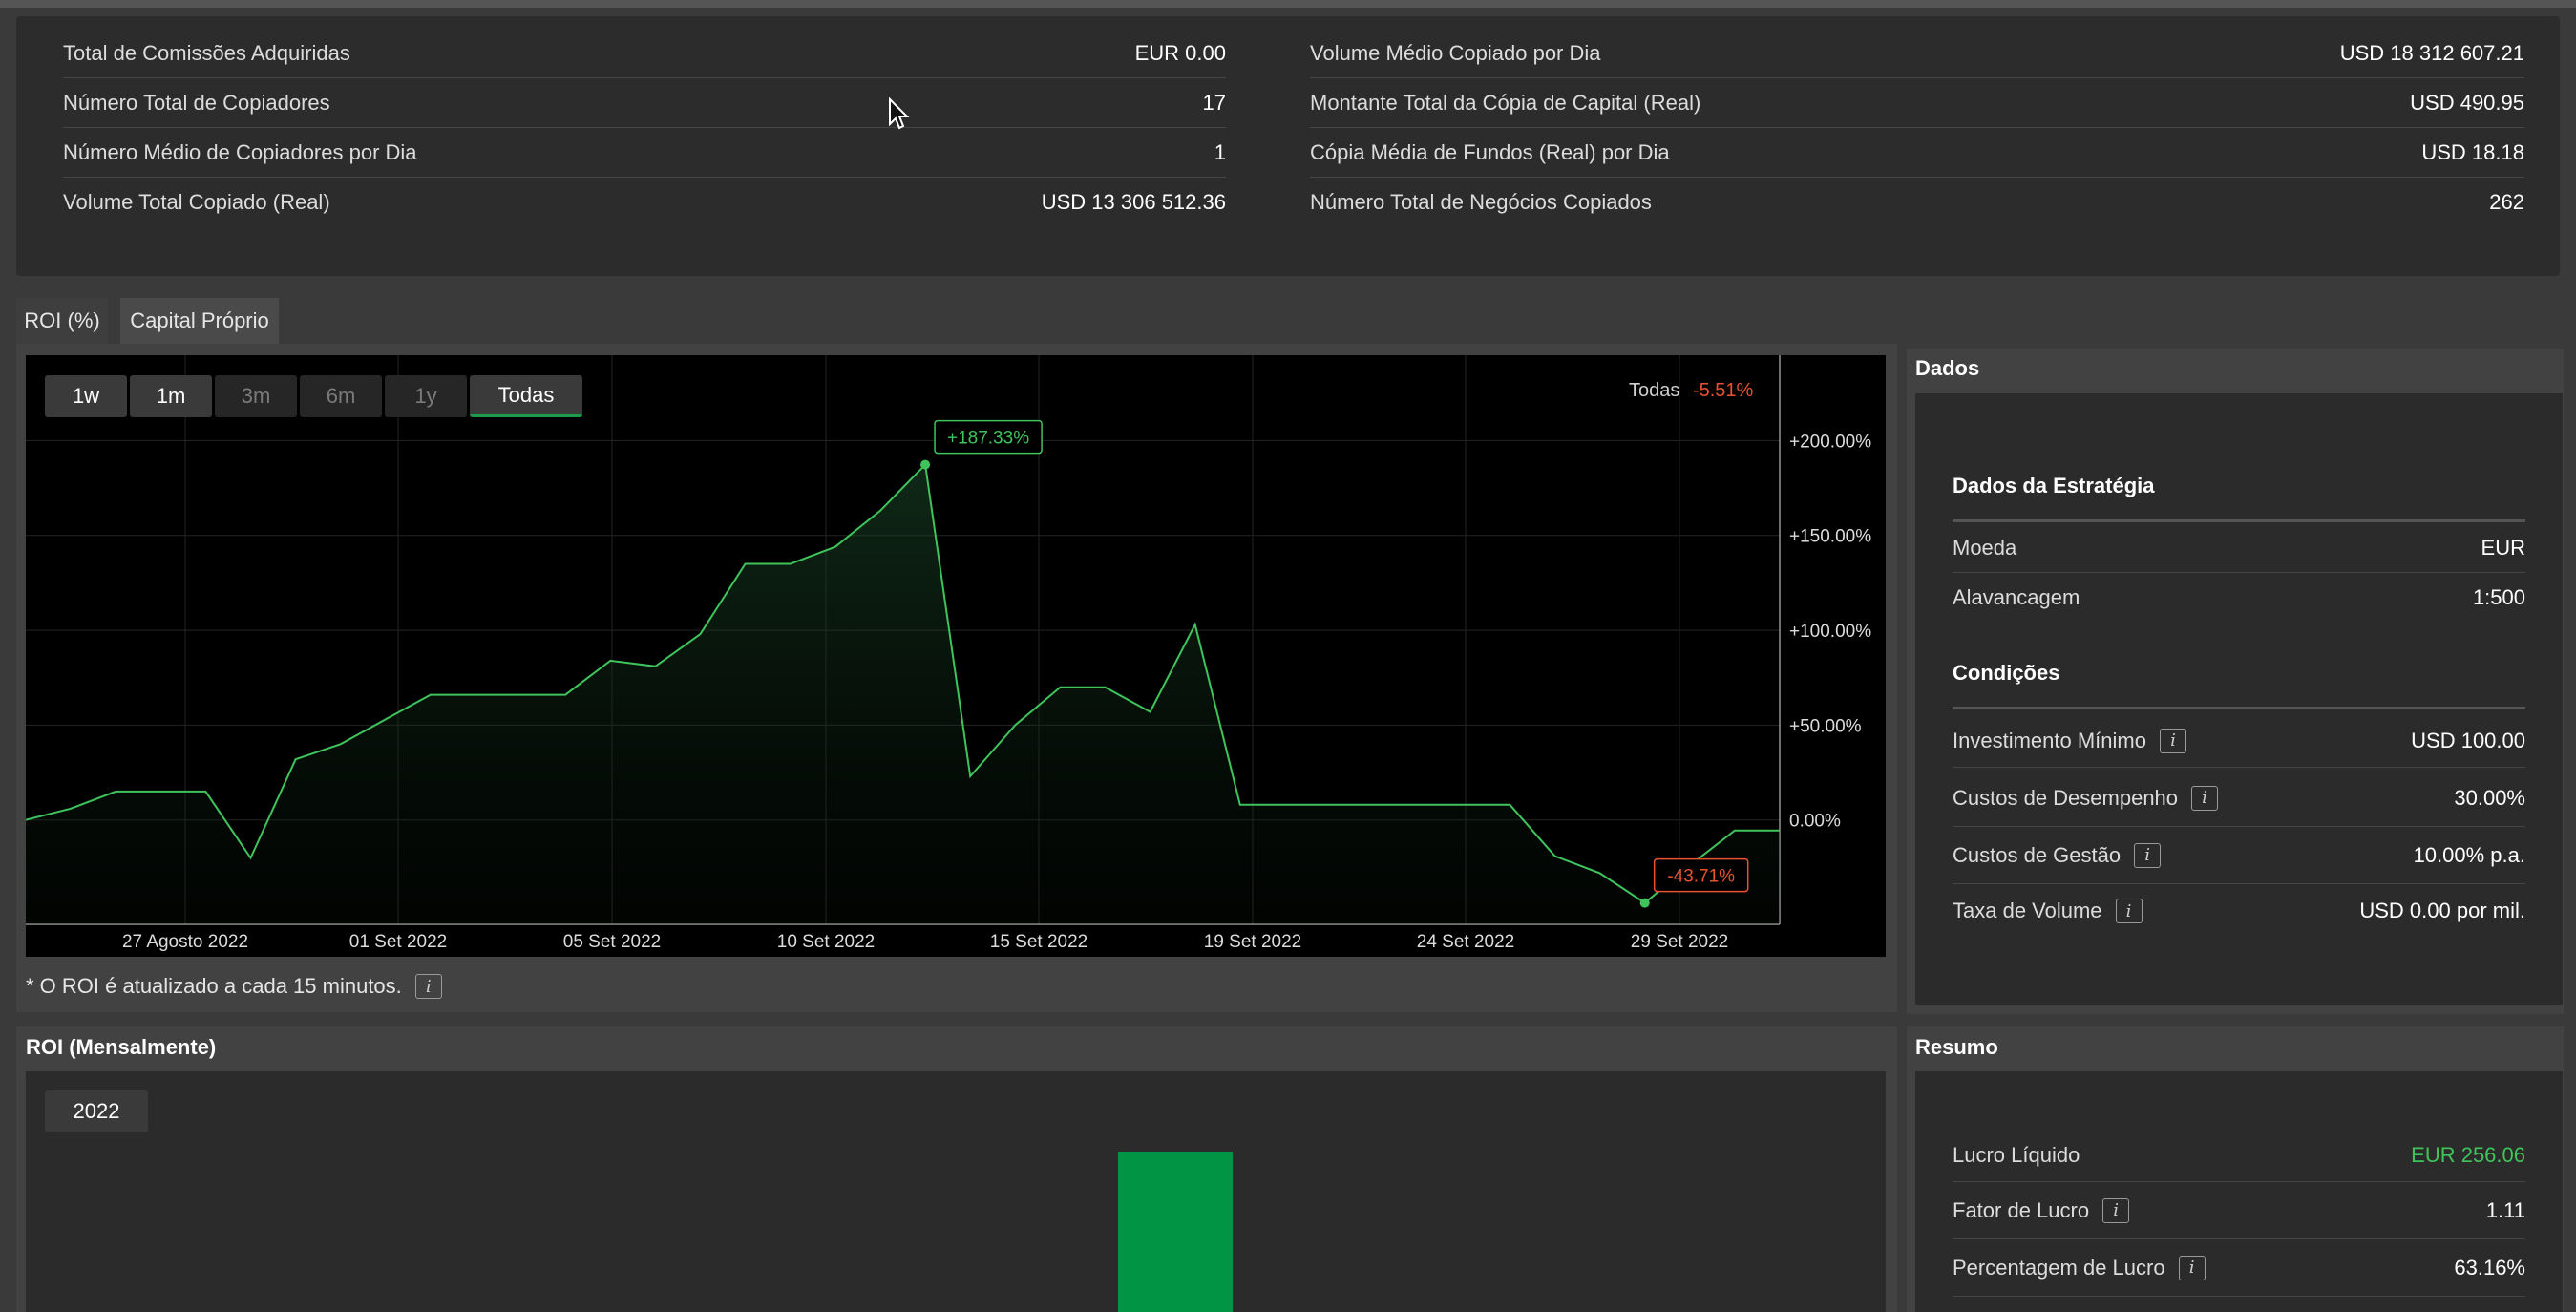 This screenshot has width=2576, height=1312. What do you see at coordinates (256, 396) in the screenshot?
I see `range-button-3m: 3m` at bounding box center [256, 396].